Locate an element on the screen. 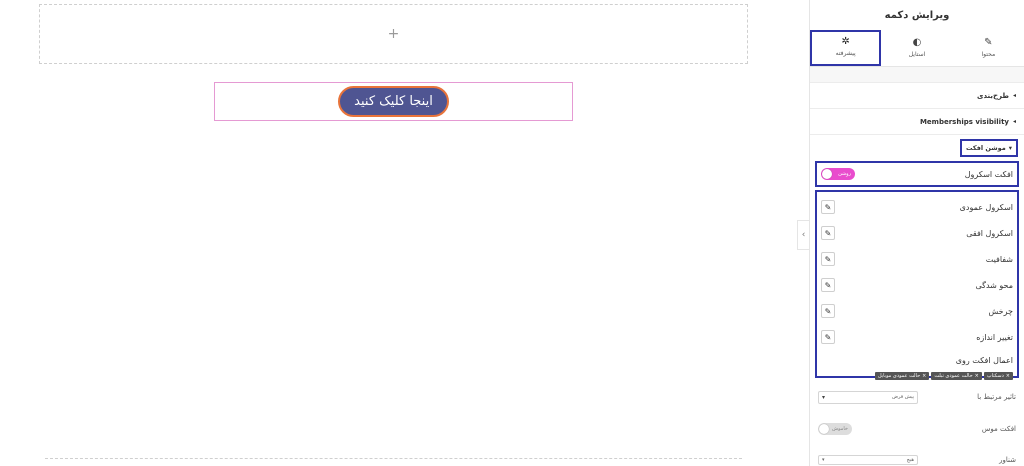  effect-row-scale: تغییر اندازه ✎ is located at coordinates (917, 337).